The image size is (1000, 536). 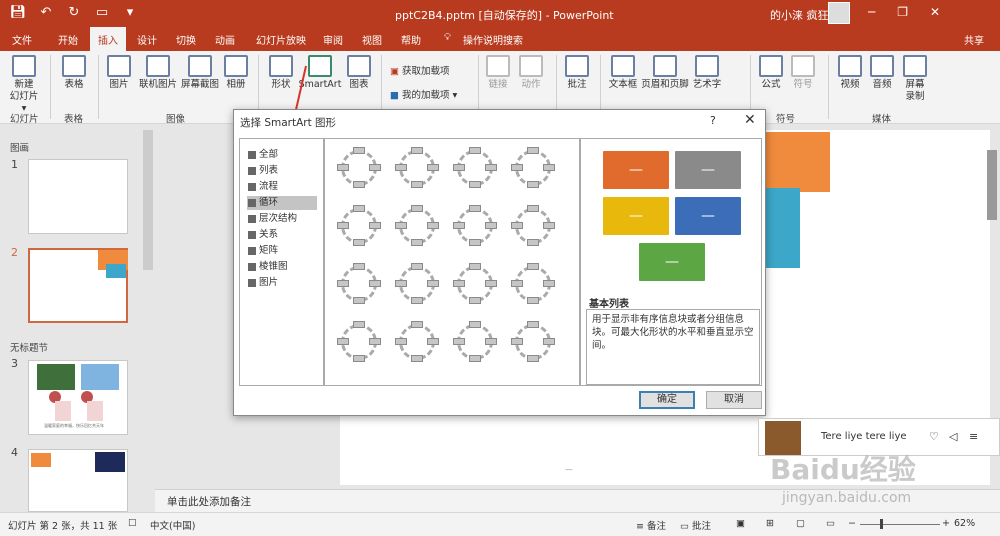 What do you see at coordinates (750, 120) in the screenshot?
I see `dialog-close-button: ✕` at bounding box center [750, 120].